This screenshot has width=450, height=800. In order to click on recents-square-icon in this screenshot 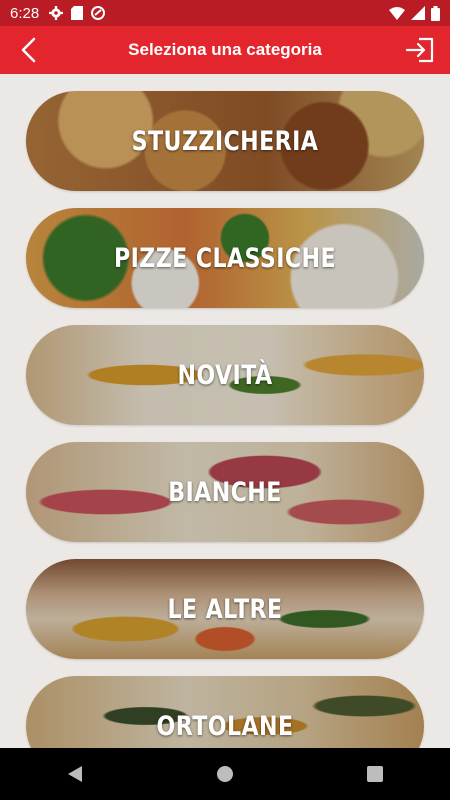, I will do `click(375, 774)`.